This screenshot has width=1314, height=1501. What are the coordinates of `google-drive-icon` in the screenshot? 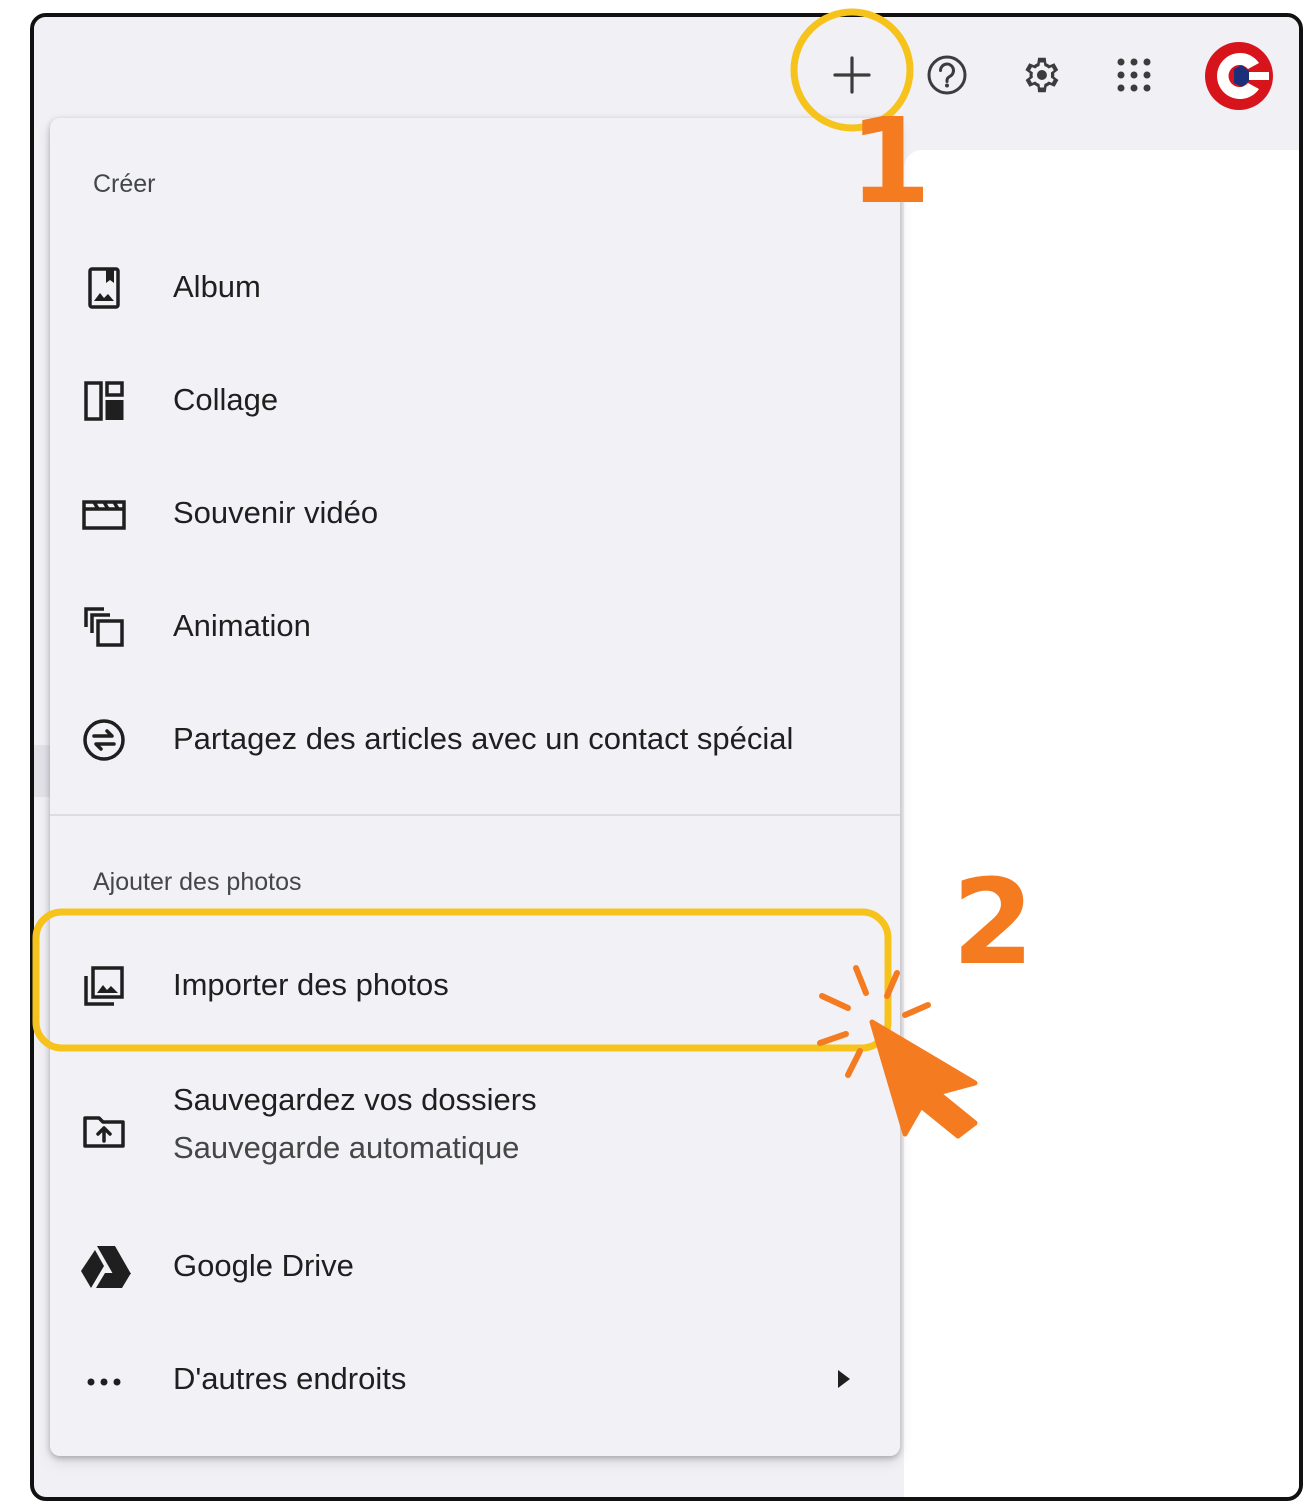 It's located at (105, 1267).